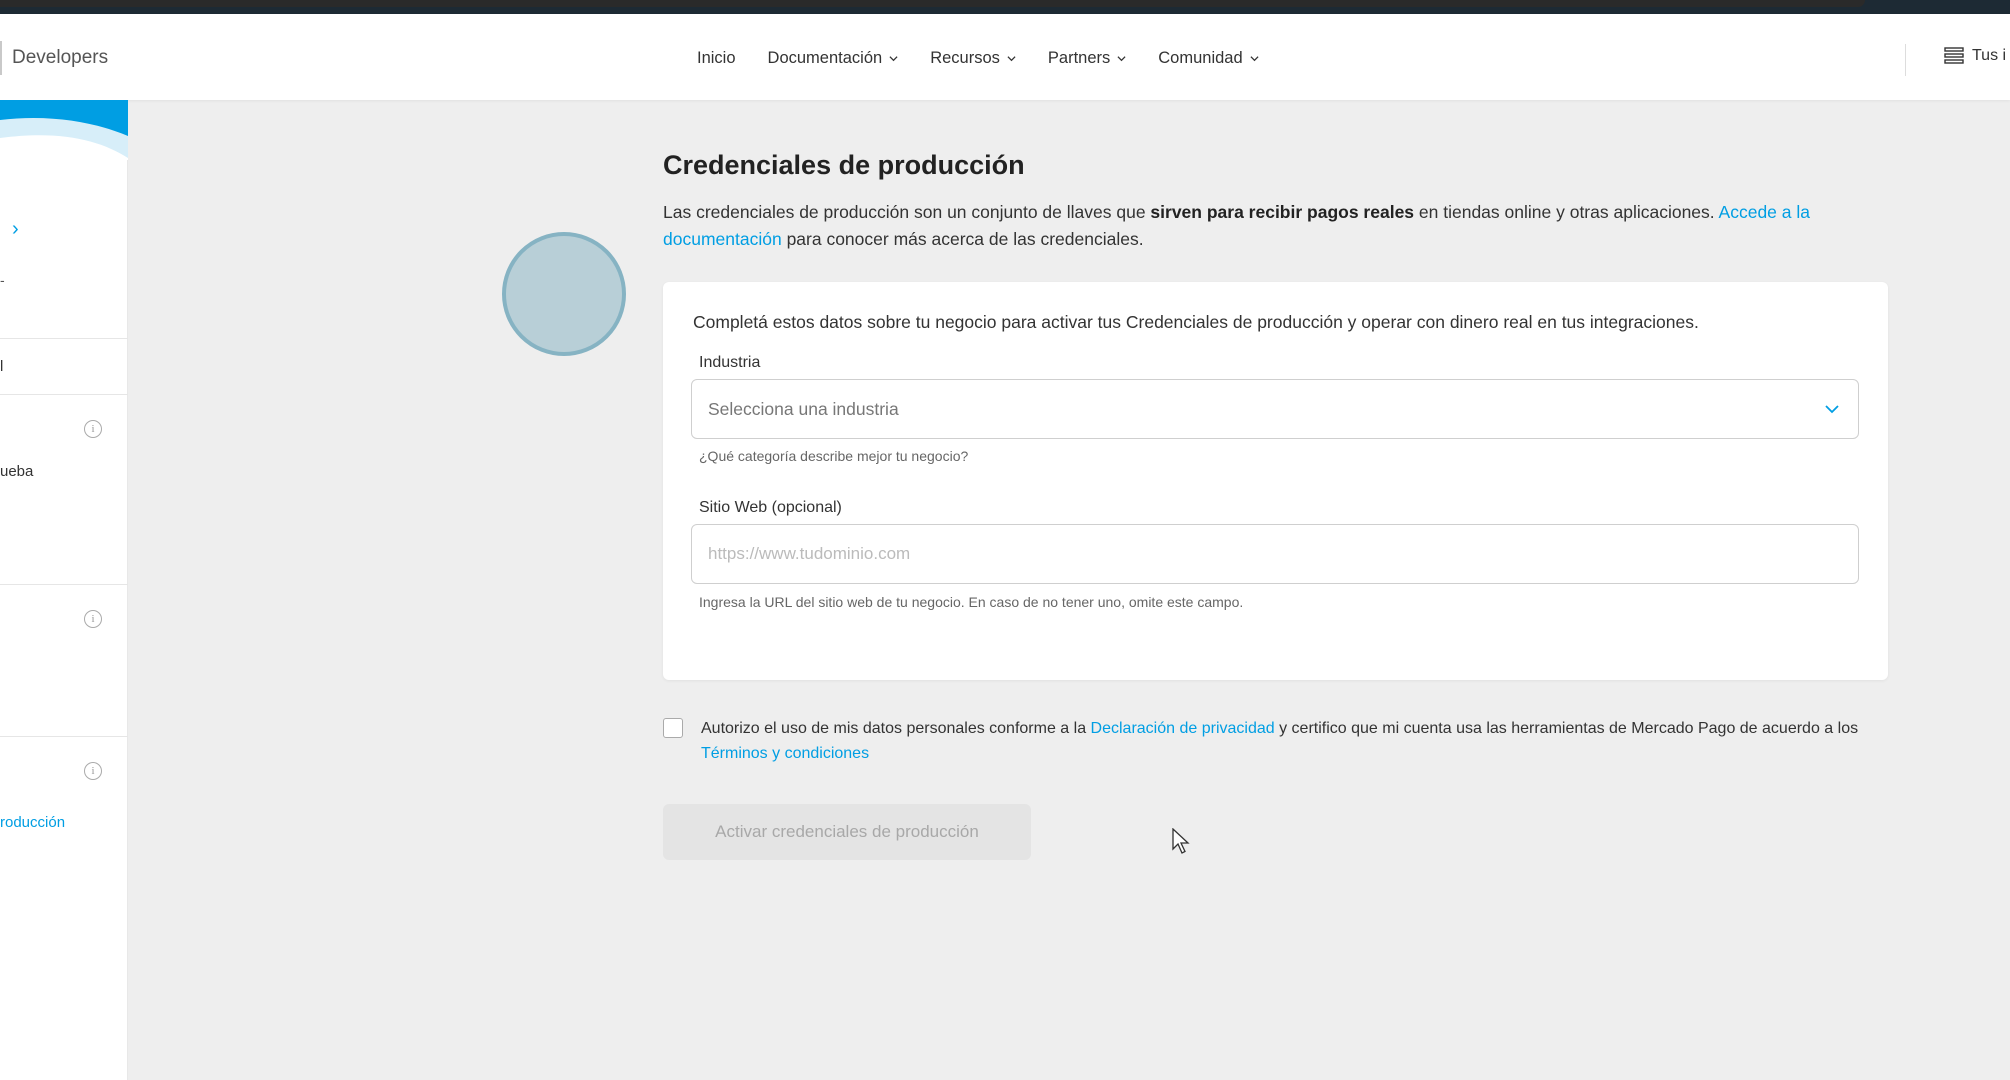 Image resolution: width=2010 pixels, height=1080 pixels. Describe the element at coordinates (1079, 58) in the screenshot. I see `nav-item-label: Partners` at that location.